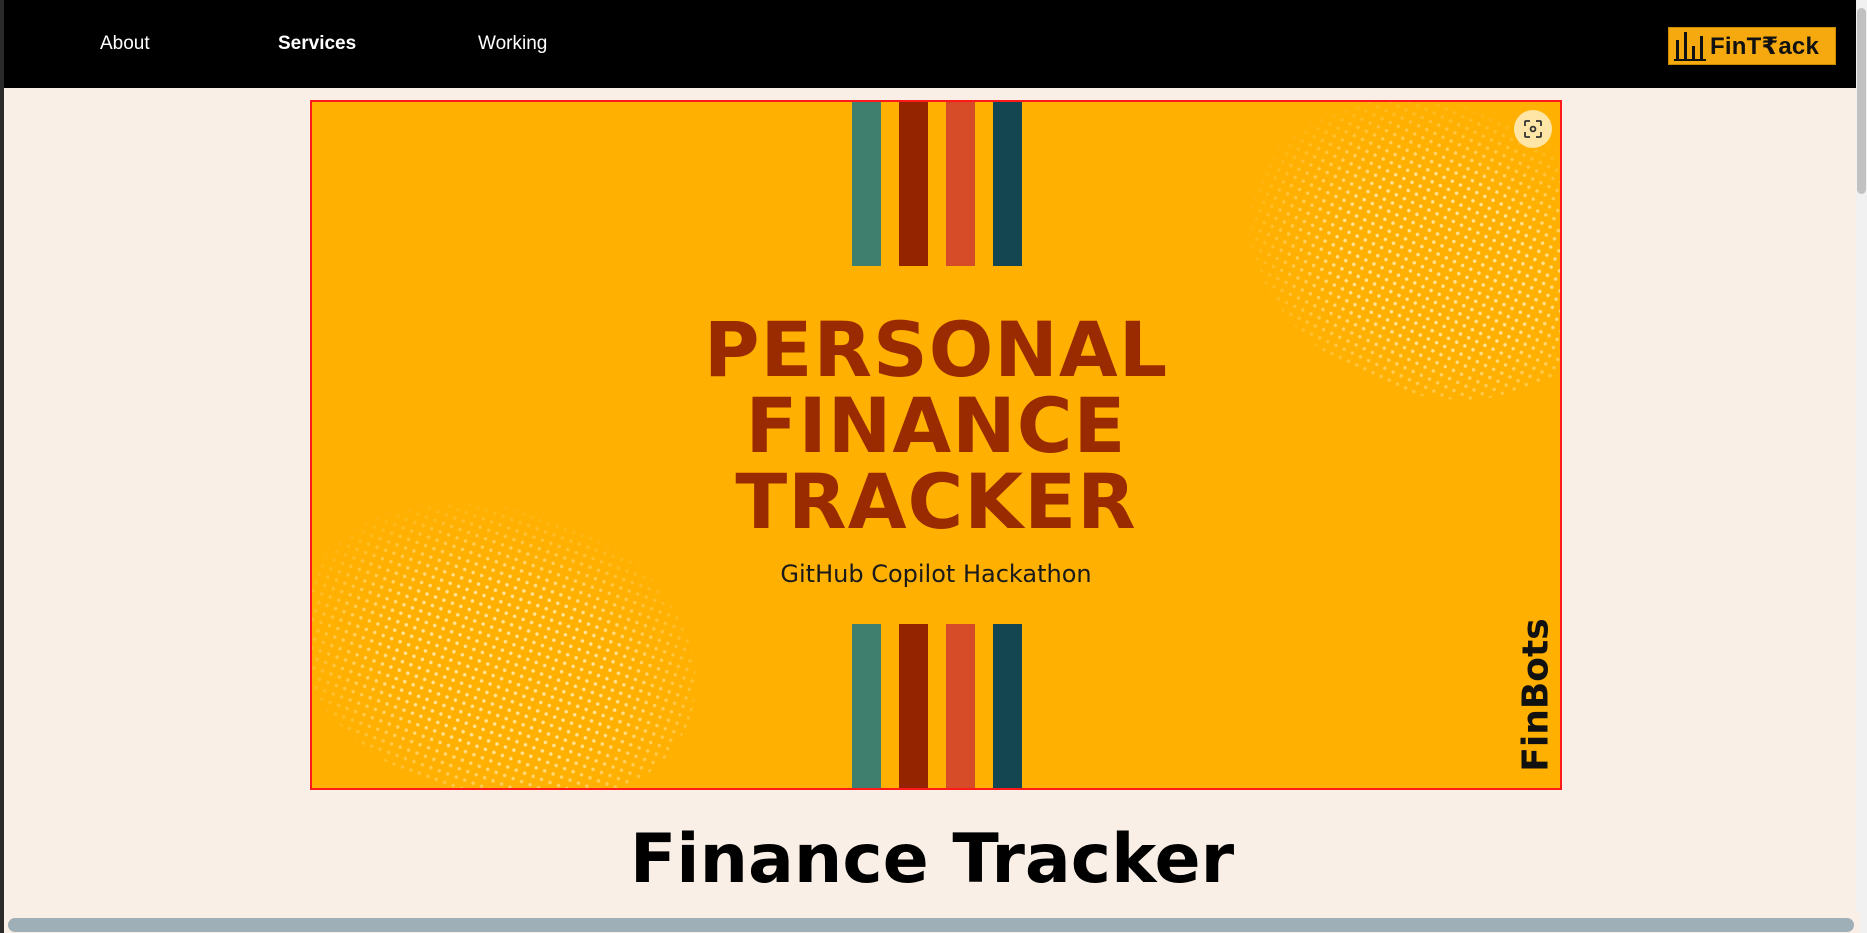 This screenshot has width=1867, height=933. What do you see at coordinates (1861, 101) in the screenshot?
I see `vertical-scrollbar-thumb` at bounding box center [1861, 101].